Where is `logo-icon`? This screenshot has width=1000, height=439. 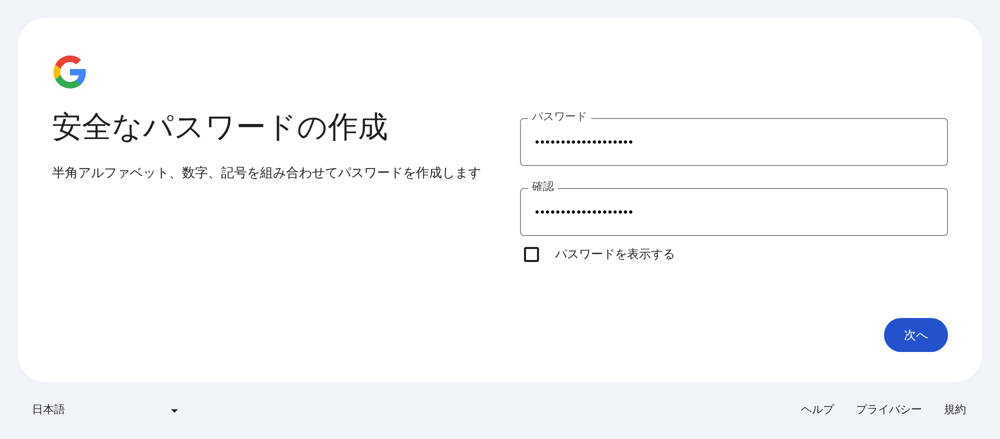 logo-icon is located at coordinates (70, 72).